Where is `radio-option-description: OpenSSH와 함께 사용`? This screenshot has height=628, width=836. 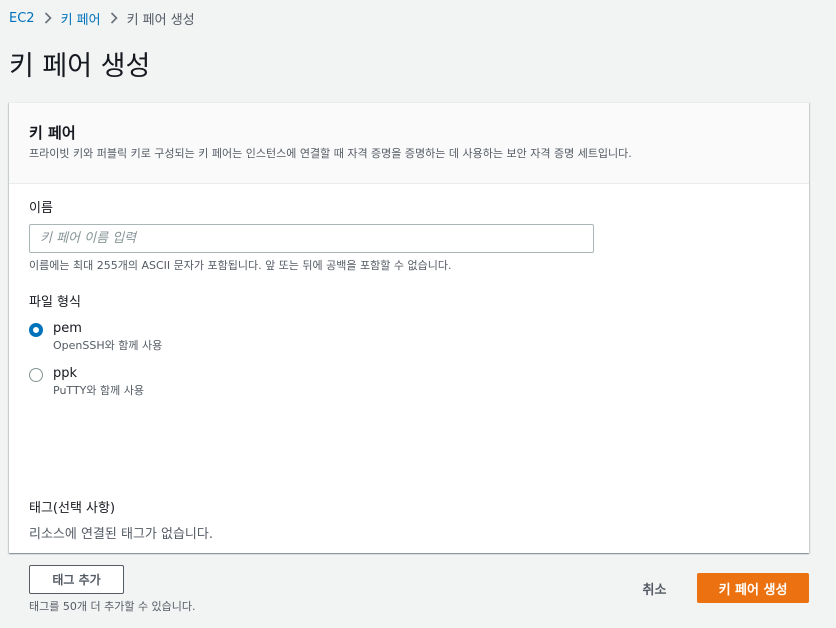
radio-option-description: OpenSSH와 함께 사용 is located at coordinates (108, 345).